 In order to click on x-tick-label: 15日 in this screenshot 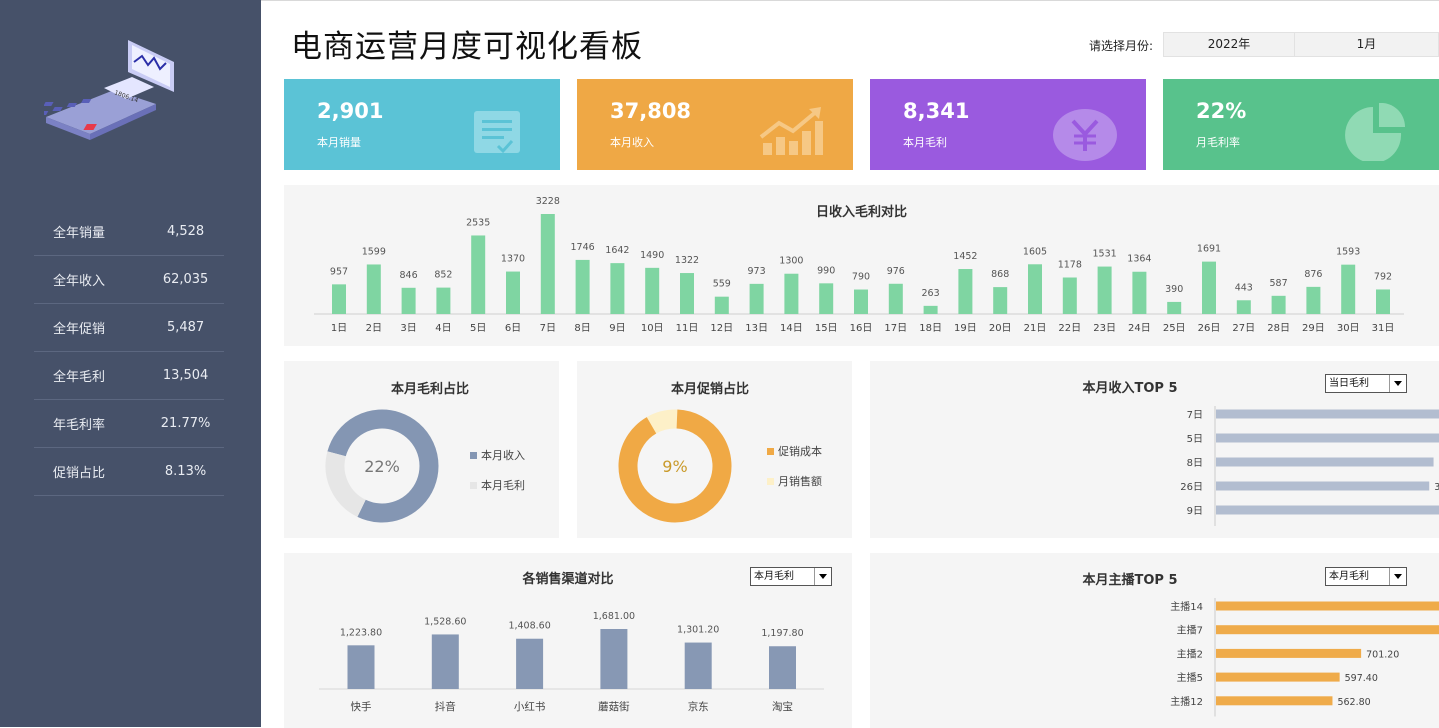, I will do `click(826, 328)`.